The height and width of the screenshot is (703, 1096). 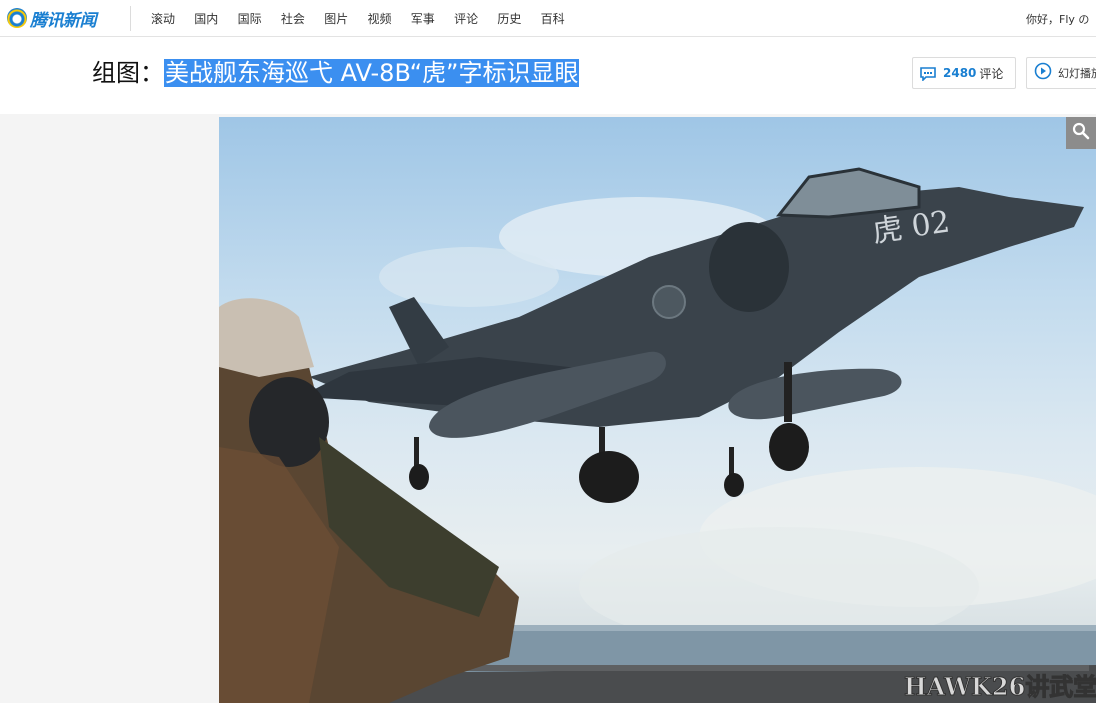 I want to click on page-title: 组图：美战舰东海巡弋 AV-8B“虎”字标识显眼, so click(x=336, y=73).